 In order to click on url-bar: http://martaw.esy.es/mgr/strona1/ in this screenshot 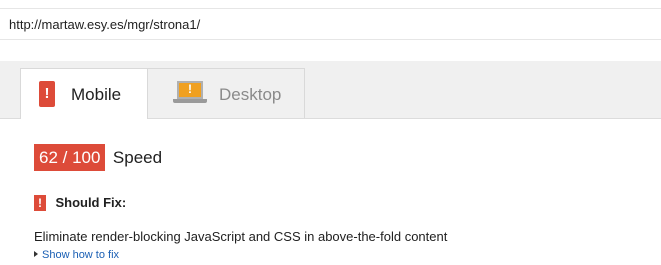, I will do `click(330, 24)`.